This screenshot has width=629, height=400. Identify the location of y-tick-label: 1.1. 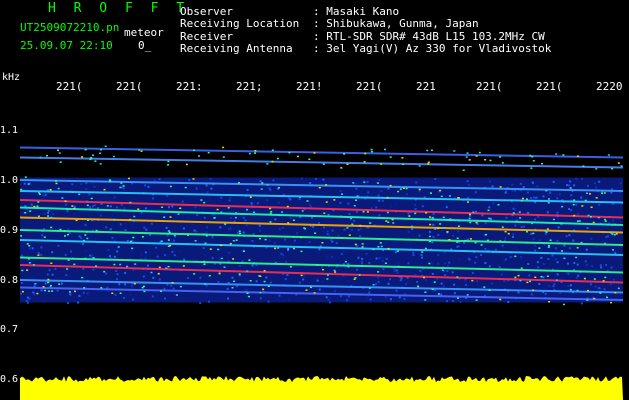
(9, 130).